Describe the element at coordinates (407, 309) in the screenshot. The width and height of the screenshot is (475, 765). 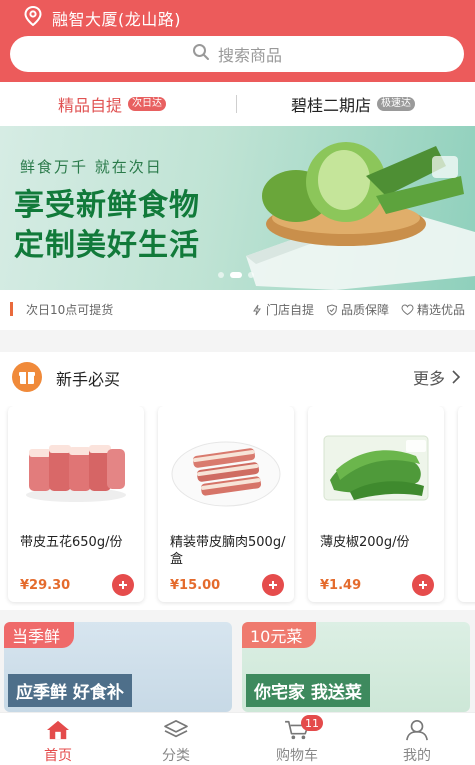
I see `heart-icon` at that location.